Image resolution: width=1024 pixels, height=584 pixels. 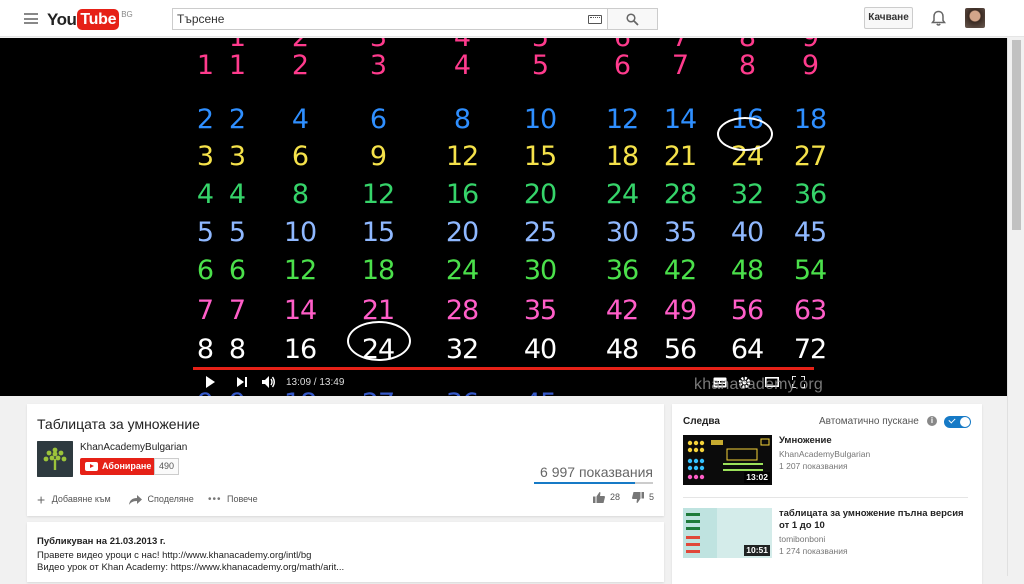 What do you see at coordinates (593, 483) in the screenshot?
I see `sentiment-bar` at bounding box center [593, 483].